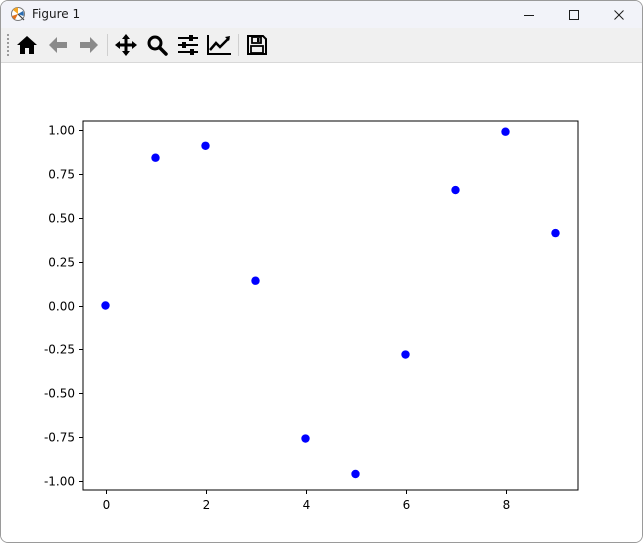  What do you see at coordinates (61, 219) in the screenshot?
I see `y-tick-label: 0.50` at bounding box center [61, 219].